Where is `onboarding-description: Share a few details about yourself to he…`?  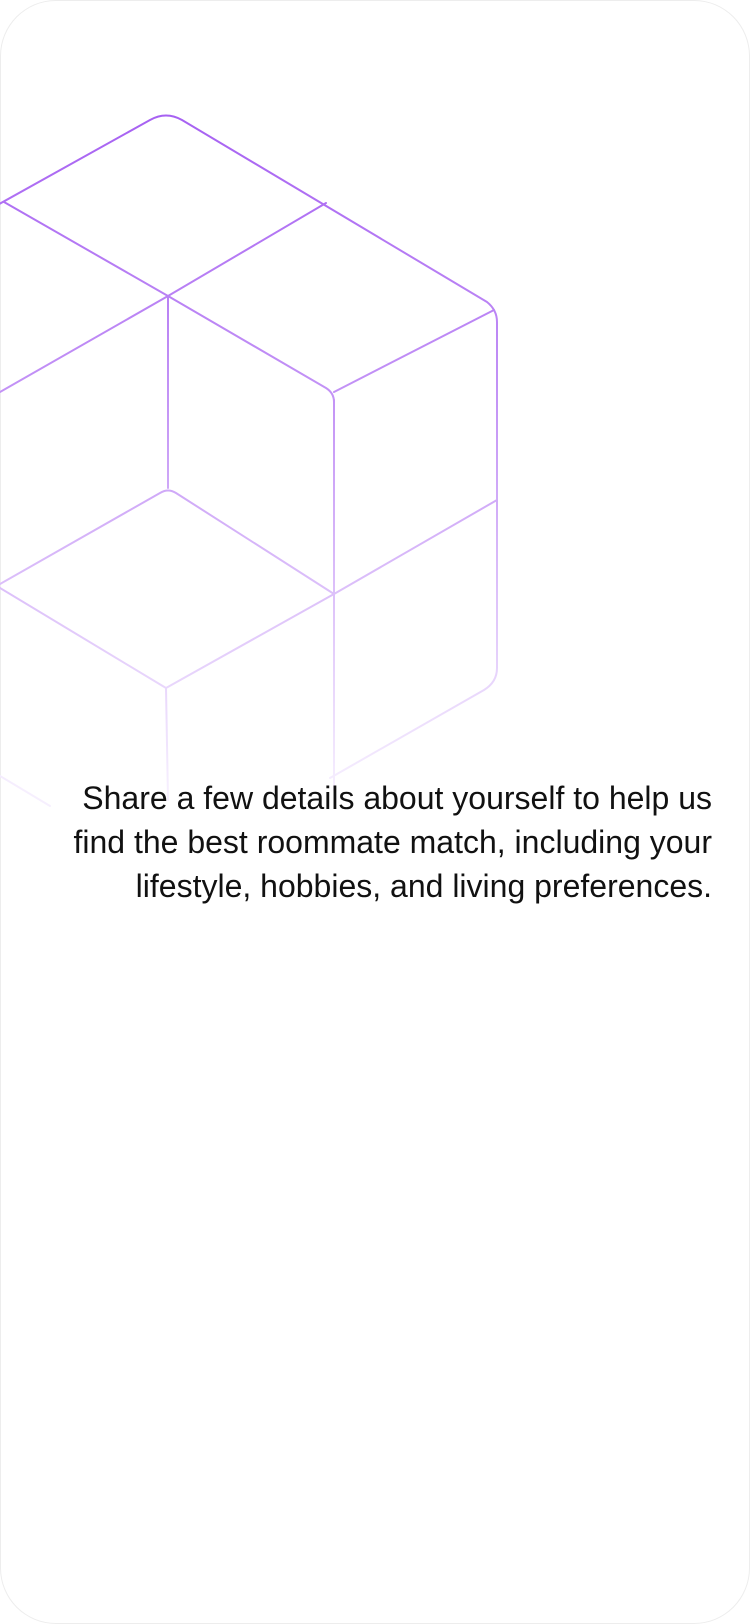
onboarding-description: Share a few details about yourself to he… is located at coordinates (392, 842).